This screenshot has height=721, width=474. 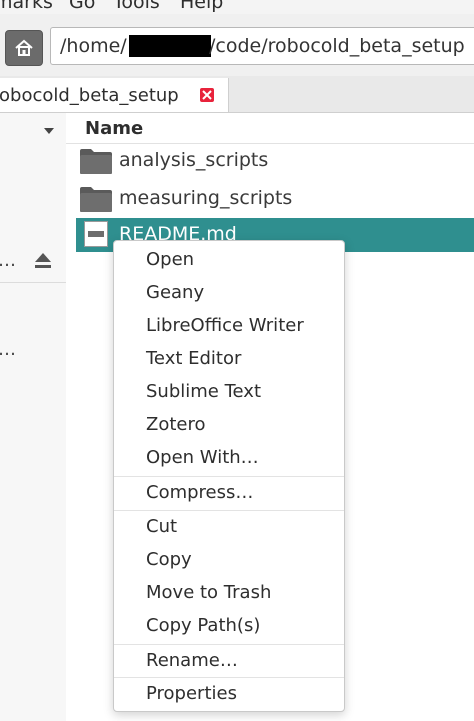 What do you see at coordinates (207, 95) in the screenshot?
I see `close-icon` at bounding box center [207, 95].